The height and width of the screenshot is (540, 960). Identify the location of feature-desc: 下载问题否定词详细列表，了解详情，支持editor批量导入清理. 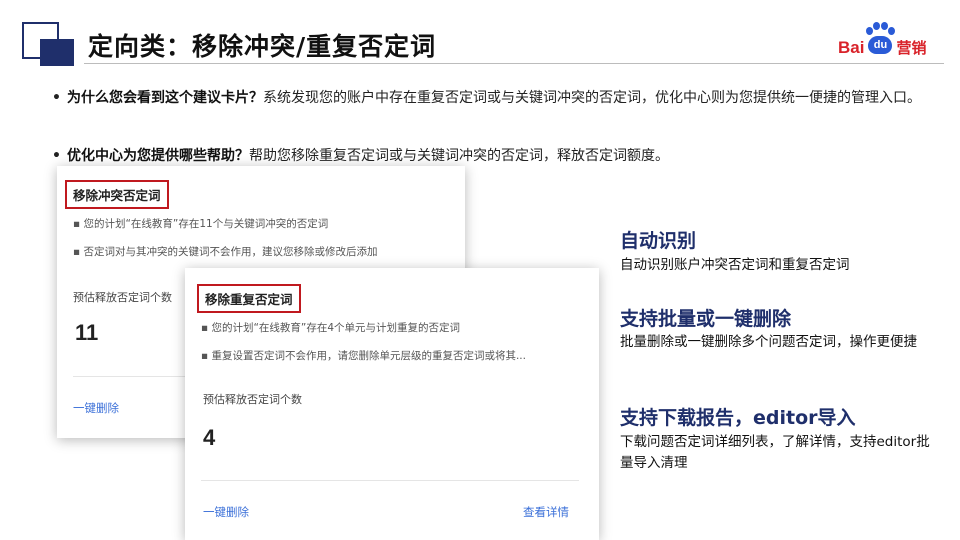
(775, 452).